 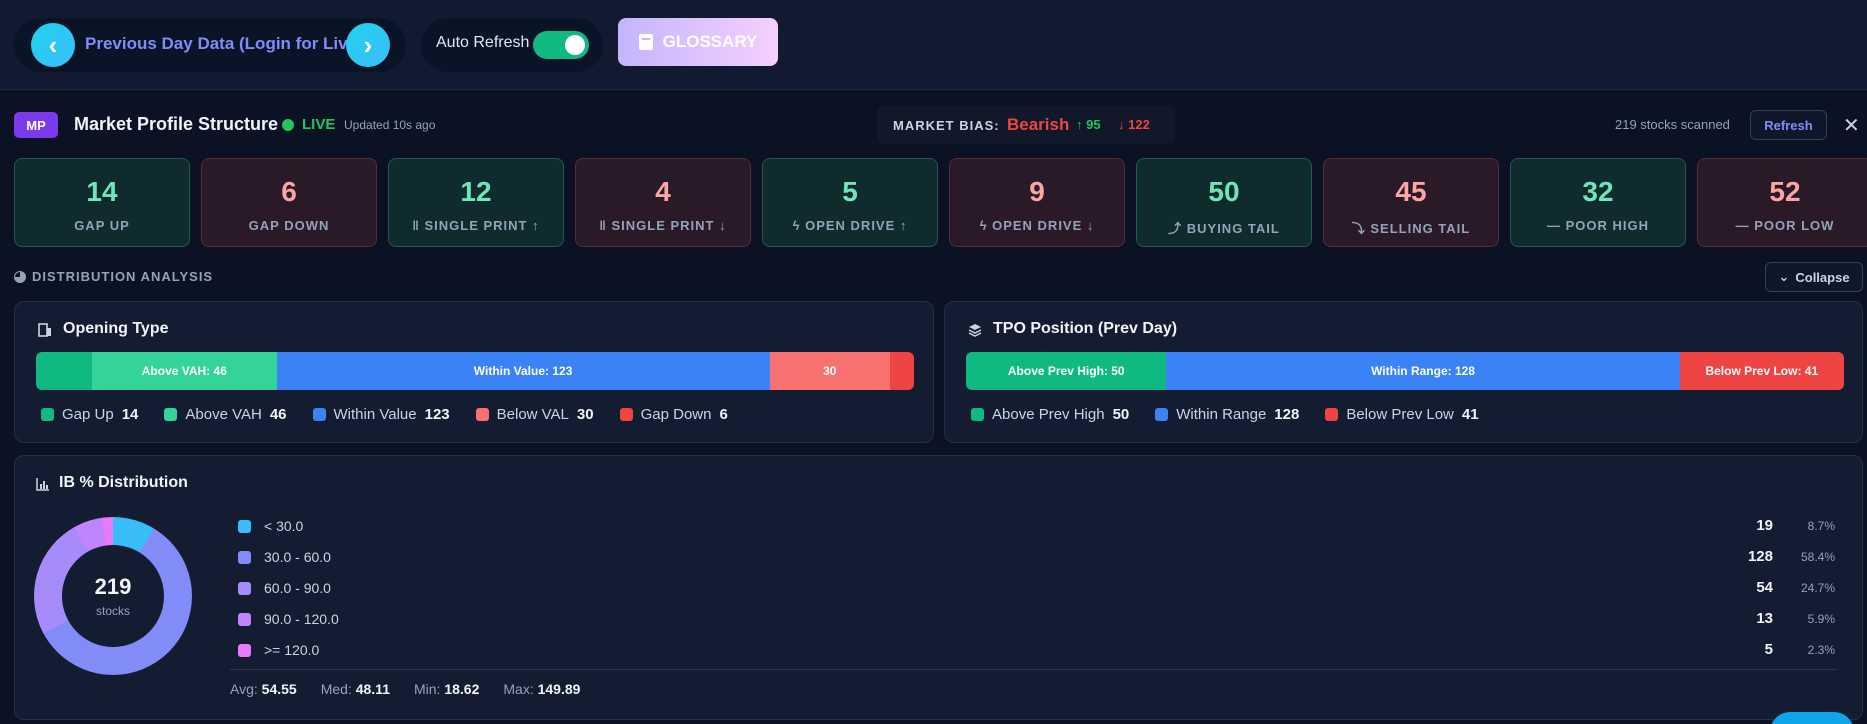 I want to click on stat-min-value: 18.62, so click(x=462, y=689).